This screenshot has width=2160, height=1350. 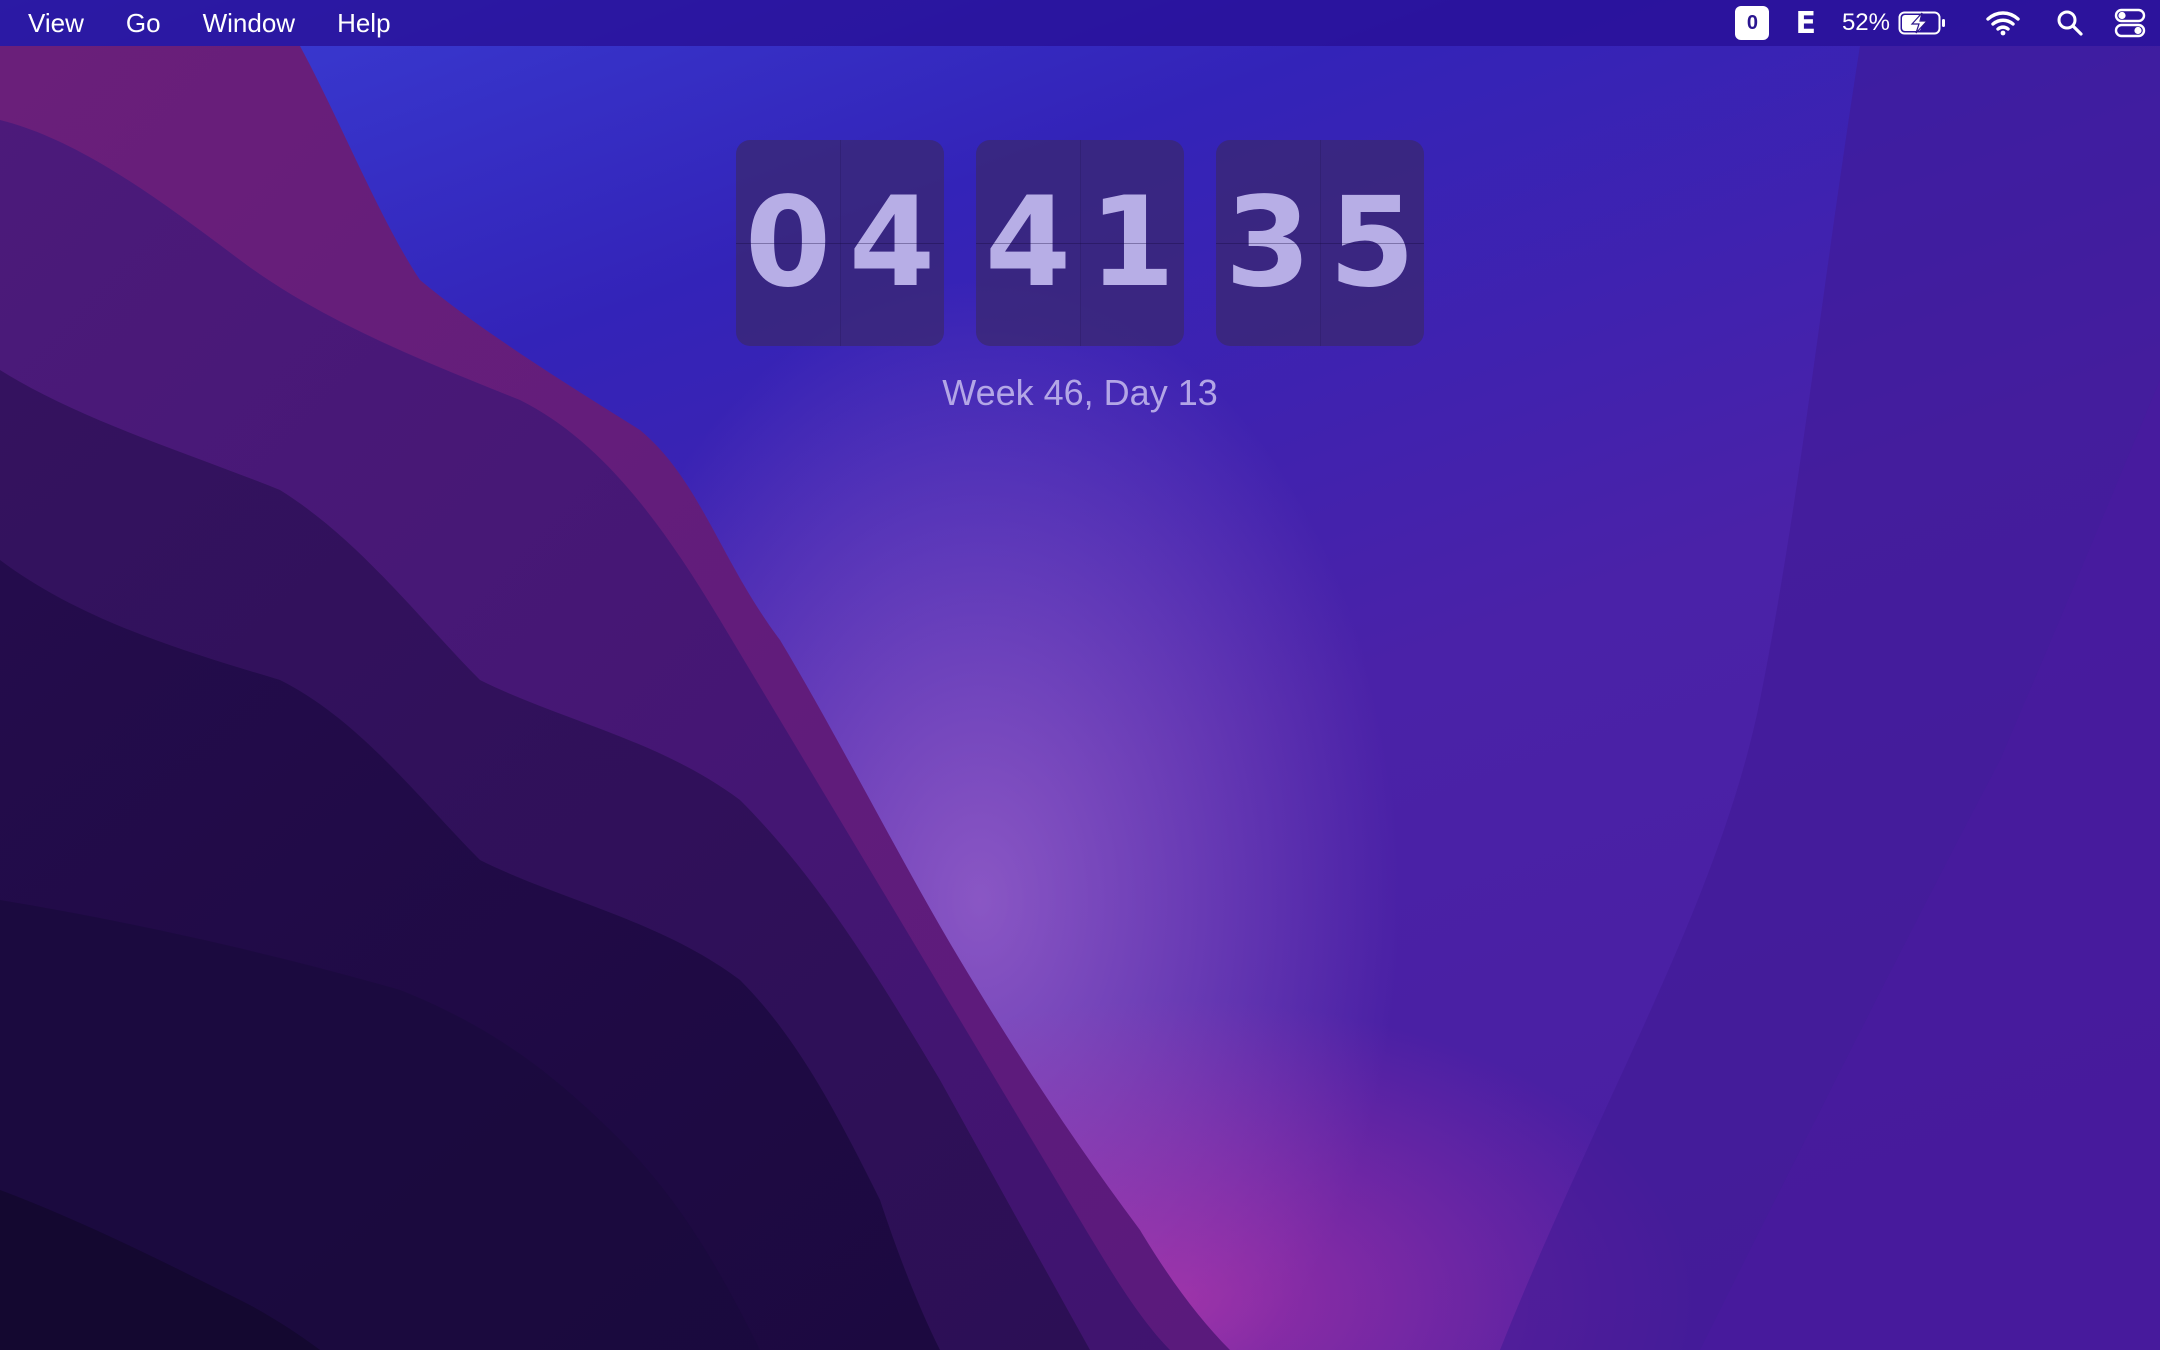 I want to click on second-digit: 5, so click(x=1372, y=243).